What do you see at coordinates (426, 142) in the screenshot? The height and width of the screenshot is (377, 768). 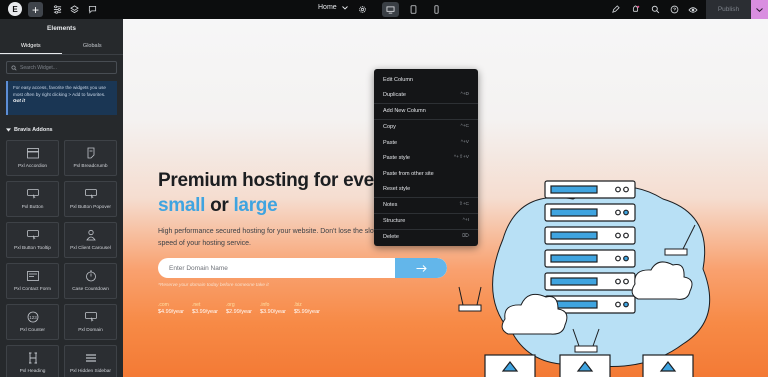 I see `menu-item-paste: Paste ^+V` at bounding box center [426, 142].